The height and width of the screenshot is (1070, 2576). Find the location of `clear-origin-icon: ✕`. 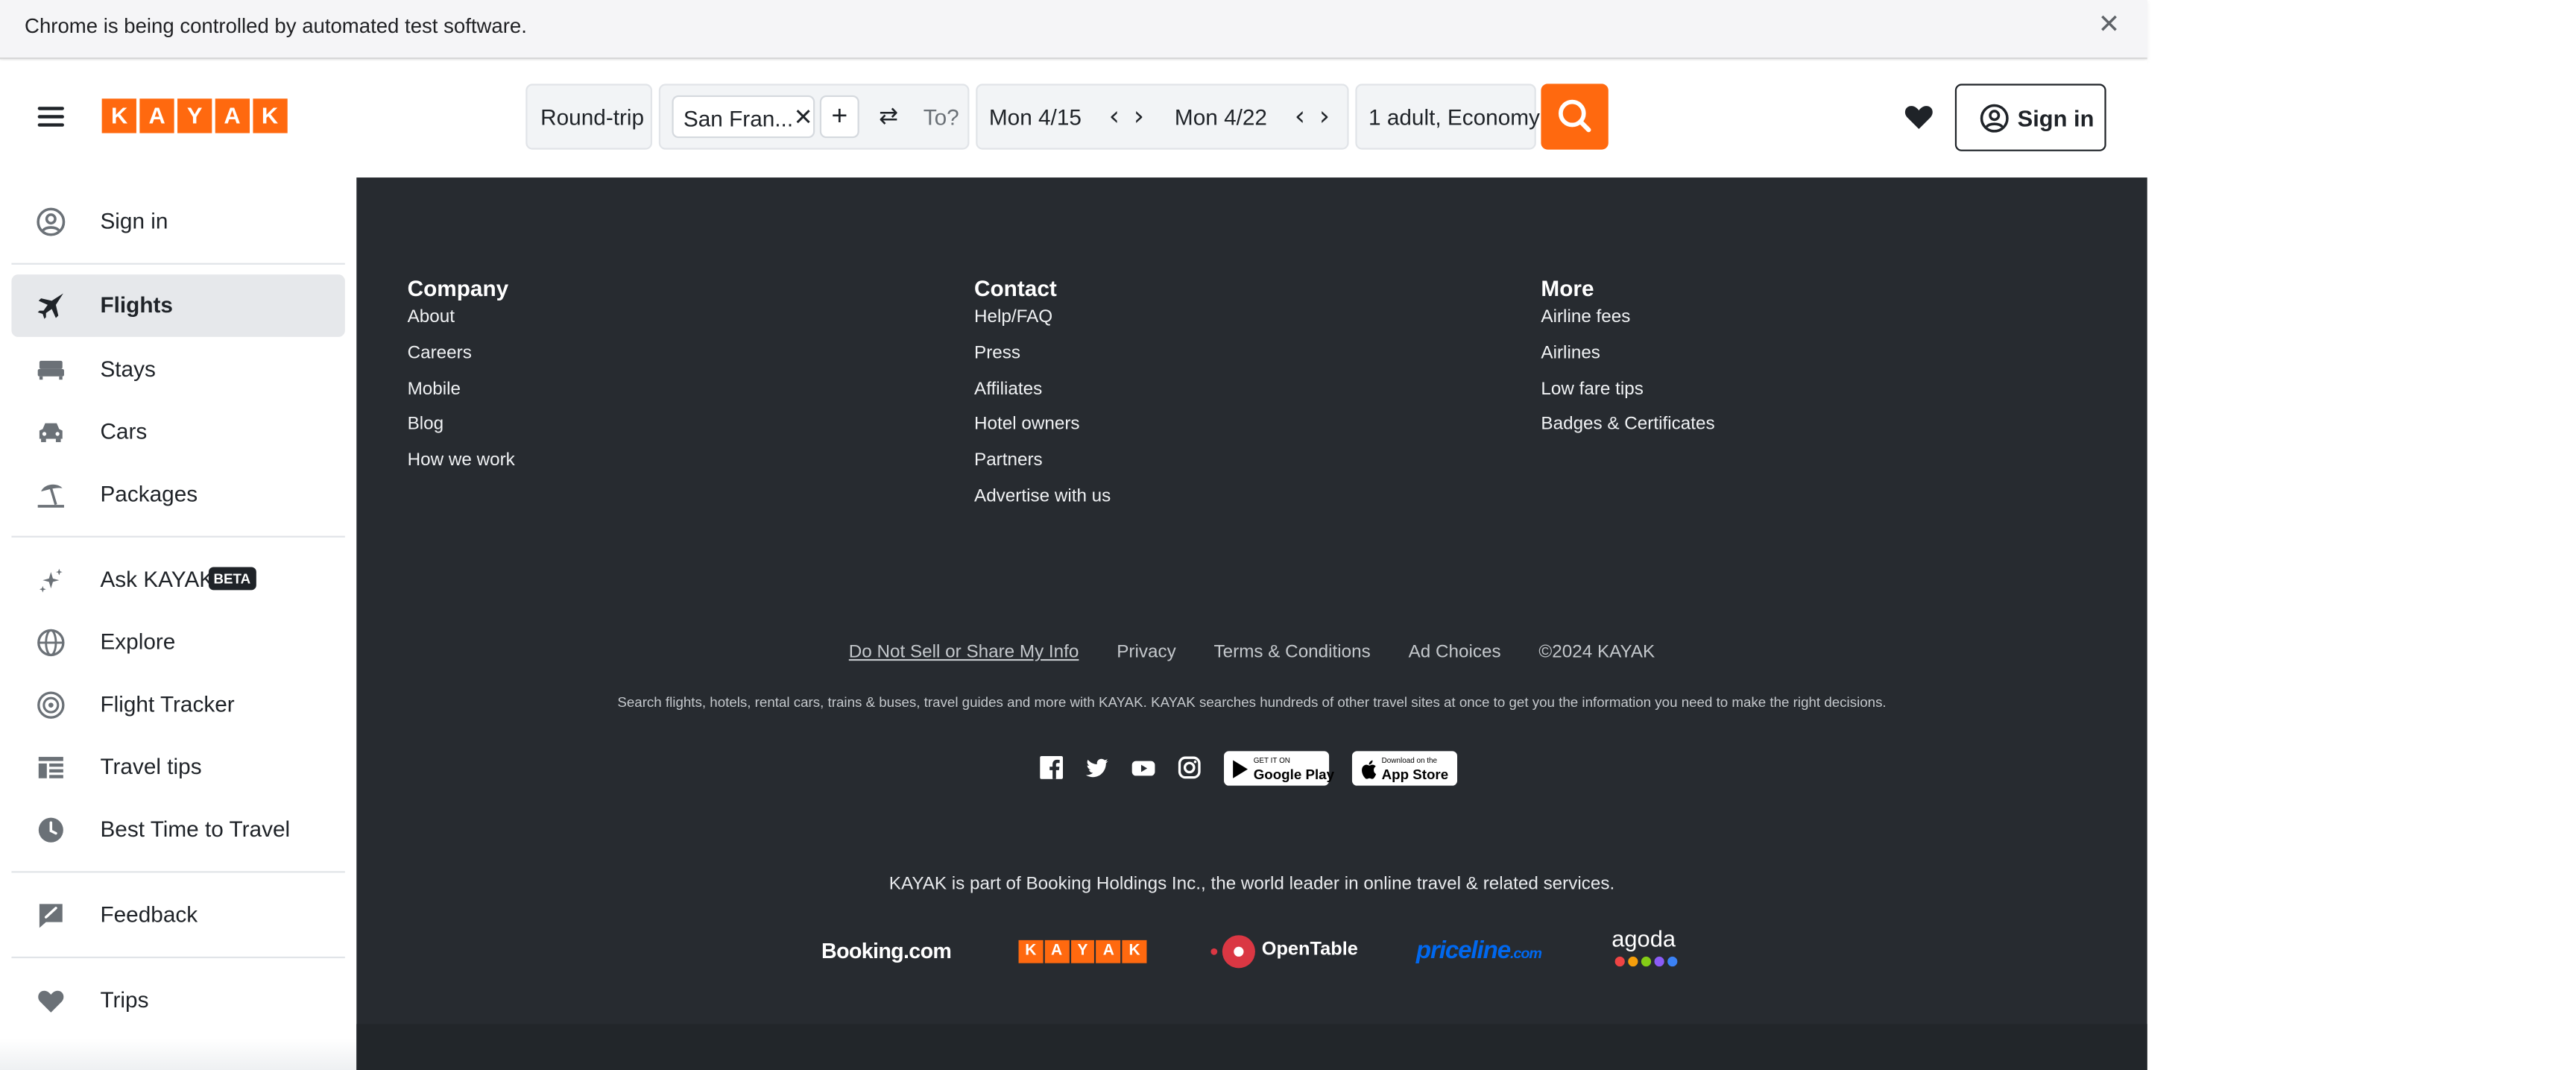

clear-origin-icon: ✕ is located at coordinates (803, 118).